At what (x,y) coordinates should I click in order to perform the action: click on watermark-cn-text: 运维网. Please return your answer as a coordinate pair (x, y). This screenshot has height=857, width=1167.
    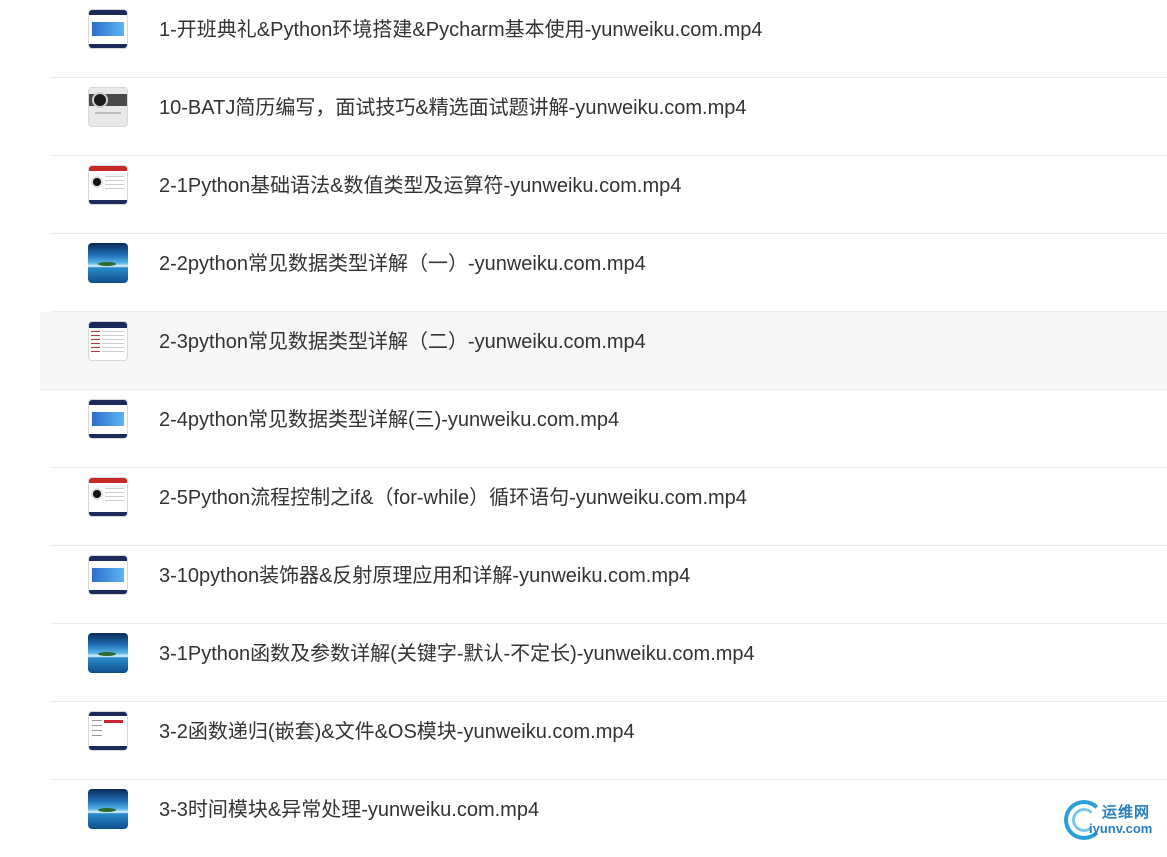
    Looking at the image, I should click on (1126, 812).